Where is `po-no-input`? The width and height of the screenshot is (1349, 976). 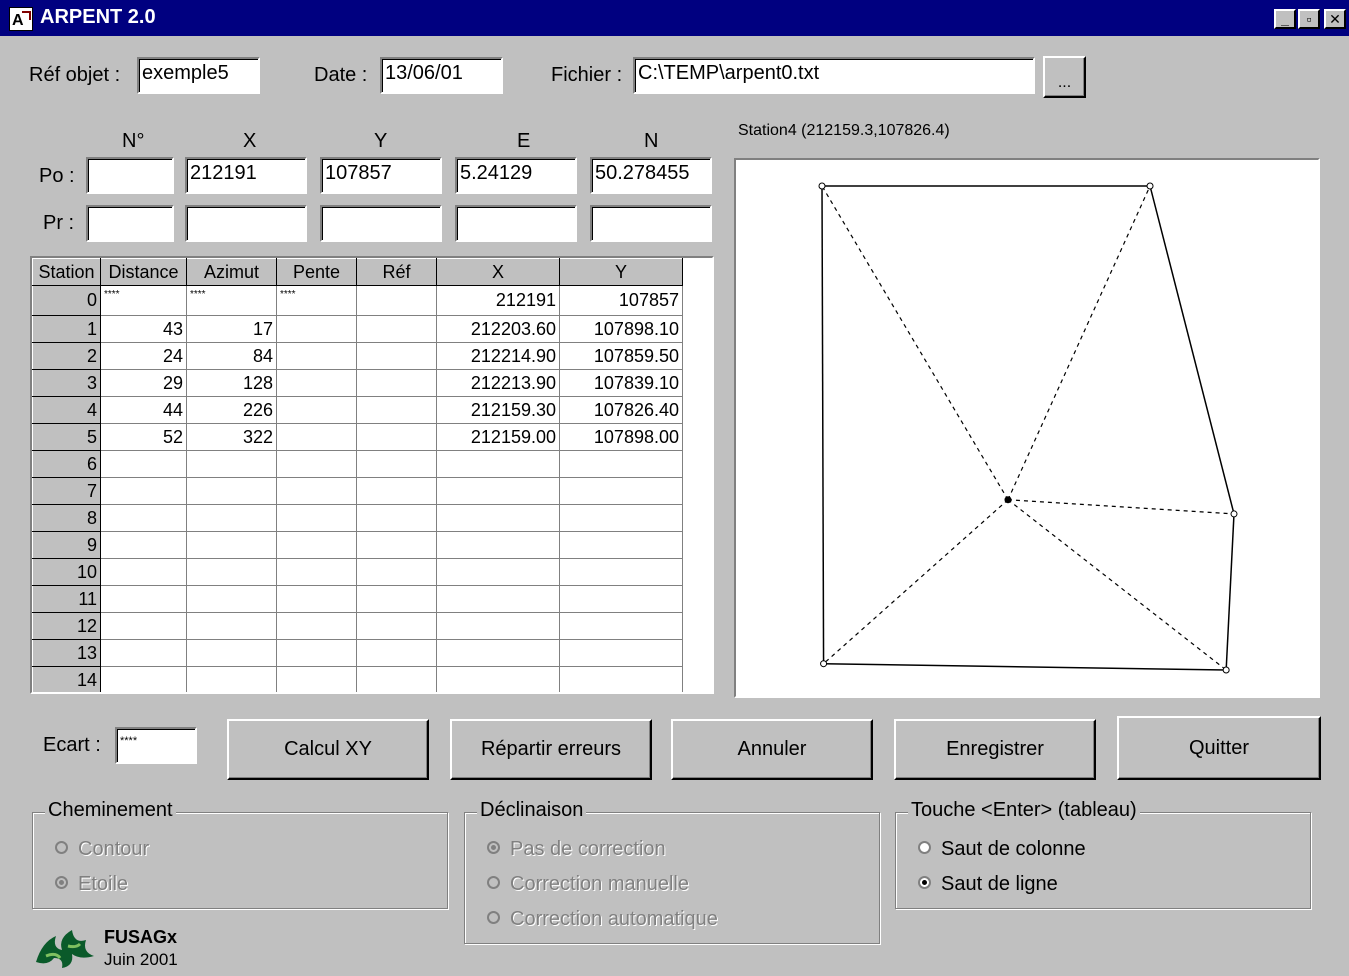 po-no-input is located at coordinates (130, 175).